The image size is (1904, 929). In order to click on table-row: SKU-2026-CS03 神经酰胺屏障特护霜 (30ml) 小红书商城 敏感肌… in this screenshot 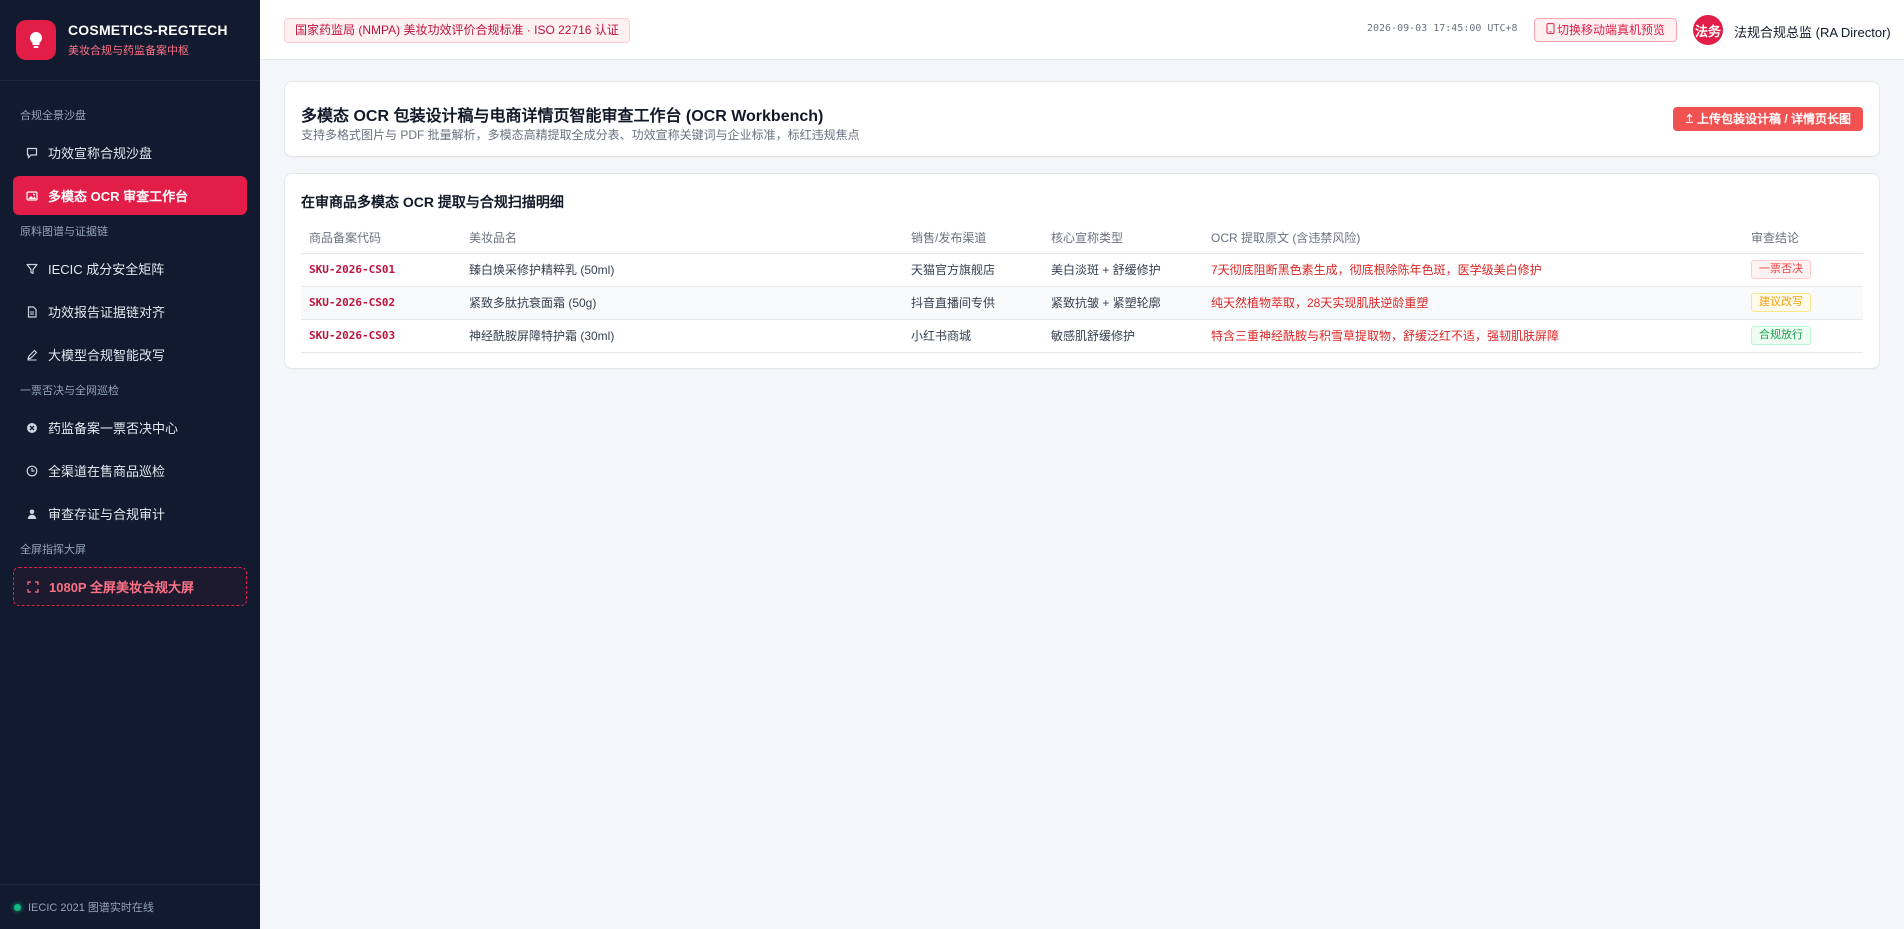, I will do `click(1082, 336)`.